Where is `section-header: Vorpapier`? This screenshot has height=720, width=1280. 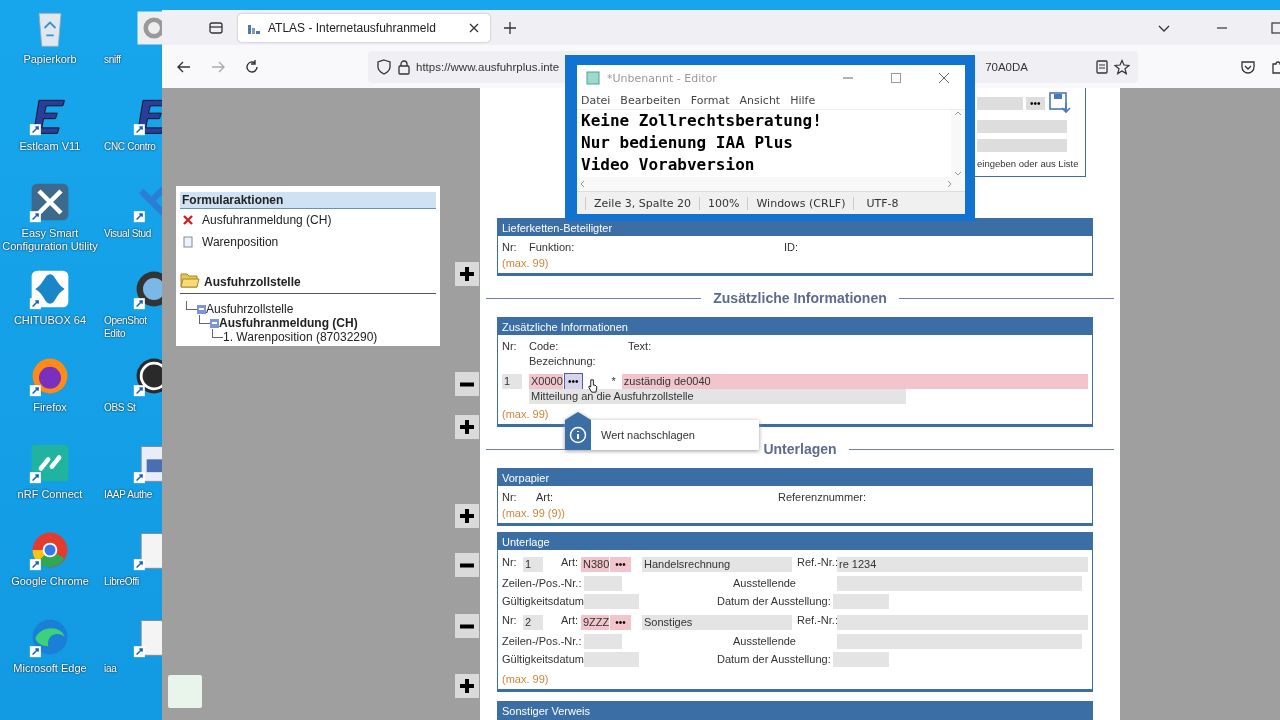 section-header: Vorpapier is located at coordinates (795, 477).